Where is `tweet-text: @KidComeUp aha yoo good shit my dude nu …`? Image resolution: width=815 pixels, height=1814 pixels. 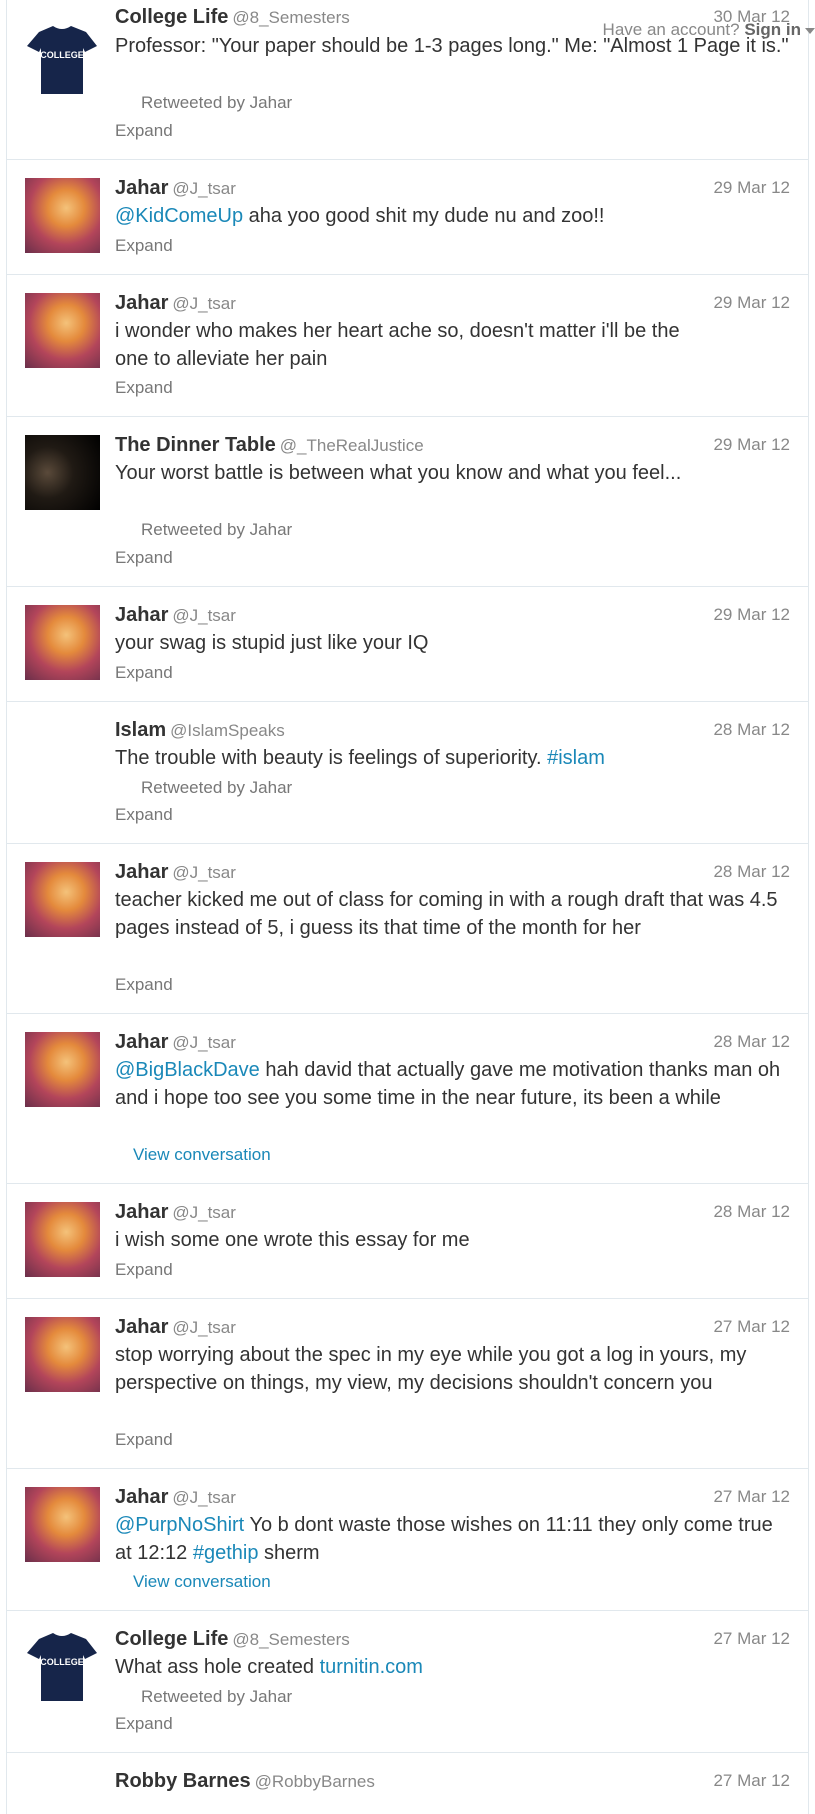 tweet-text: @KidComeUp aha yoo good shit my dude nu … is located at coordinates (360, 216).